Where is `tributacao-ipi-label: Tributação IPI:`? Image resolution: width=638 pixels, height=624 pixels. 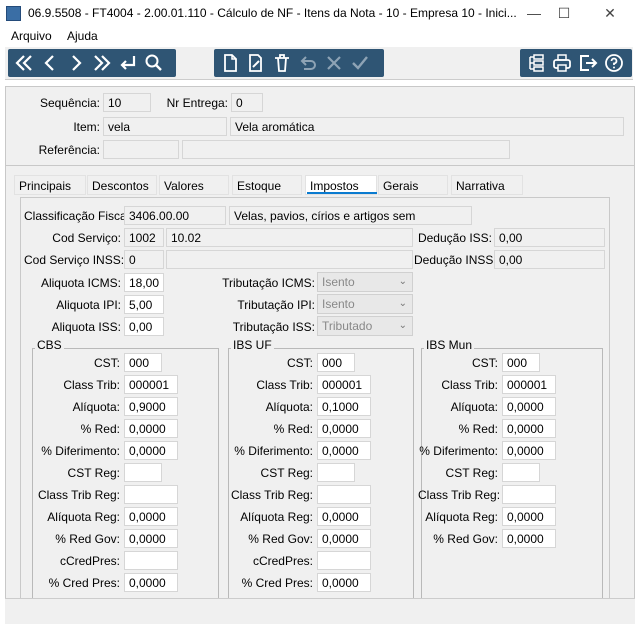 tributacao-ipi-label: Tributação IPI: is located at coordinates (276, 305).